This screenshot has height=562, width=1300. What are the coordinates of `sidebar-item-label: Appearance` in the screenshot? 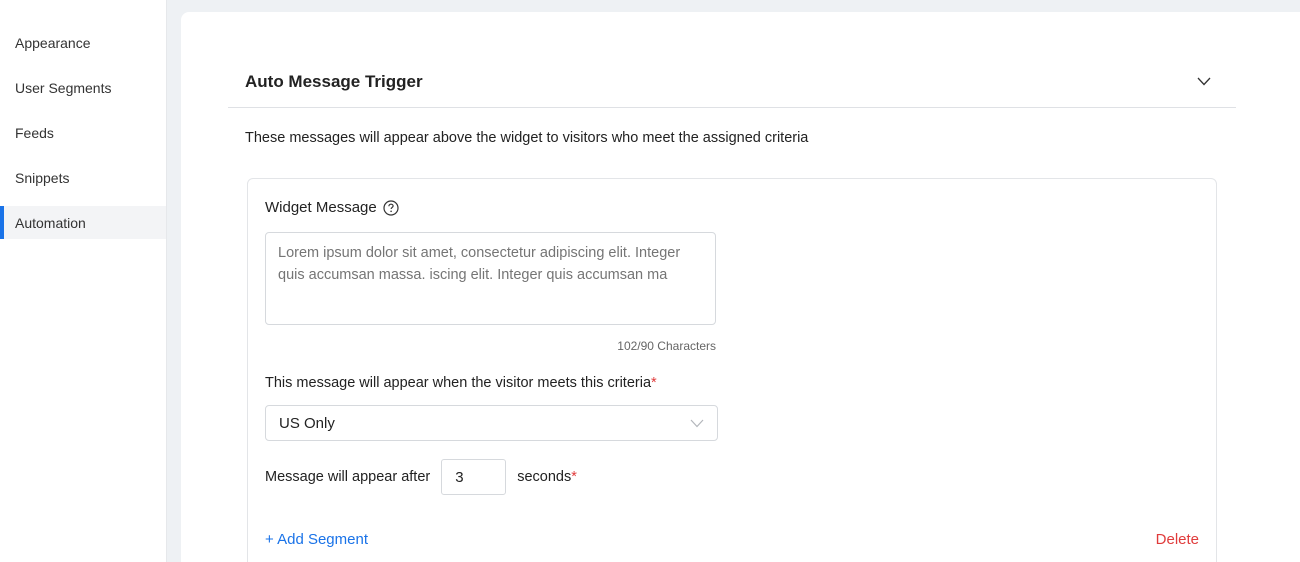 It's located at (53, 42).